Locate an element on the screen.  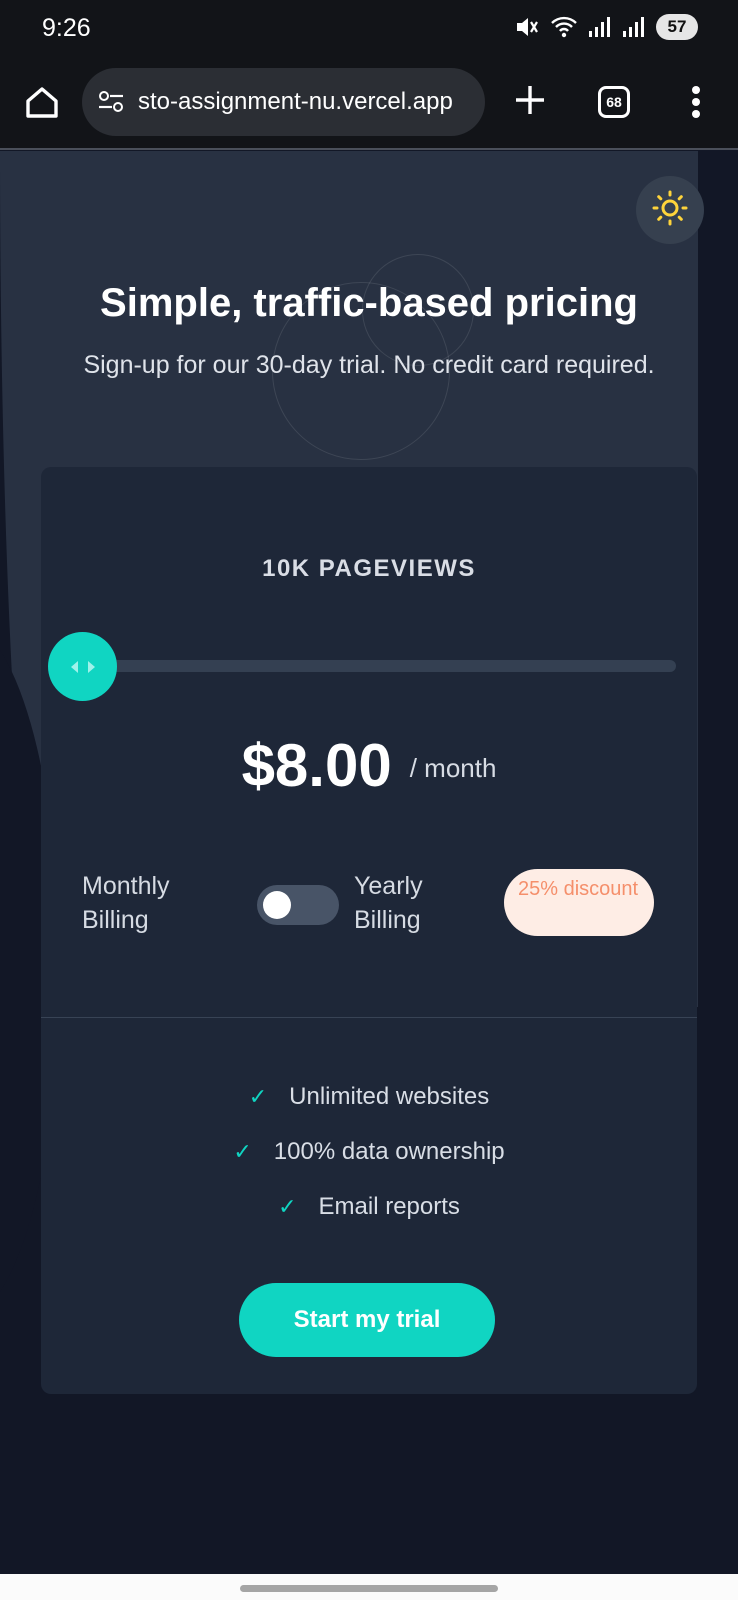
feature-item: ✓ Unlimited websites is located at coordinates (369, 1096).